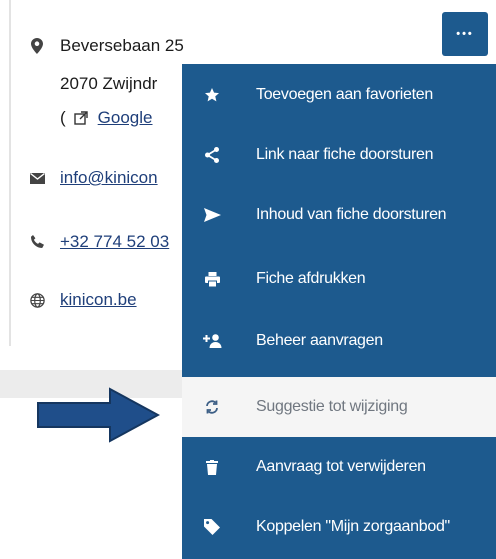 Image resolution: width=496 pixels, height=559 pixels. I want to click on maps-row: ( Google, so click(106, 118).